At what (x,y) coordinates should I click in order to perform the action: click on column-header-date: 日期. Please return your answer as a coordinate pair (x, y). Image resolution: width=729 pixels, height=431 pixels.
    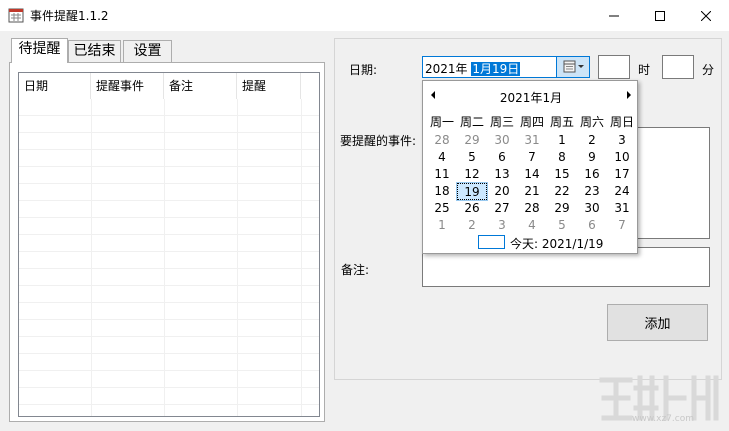
    Looking at the image, I should click on (55, 86).